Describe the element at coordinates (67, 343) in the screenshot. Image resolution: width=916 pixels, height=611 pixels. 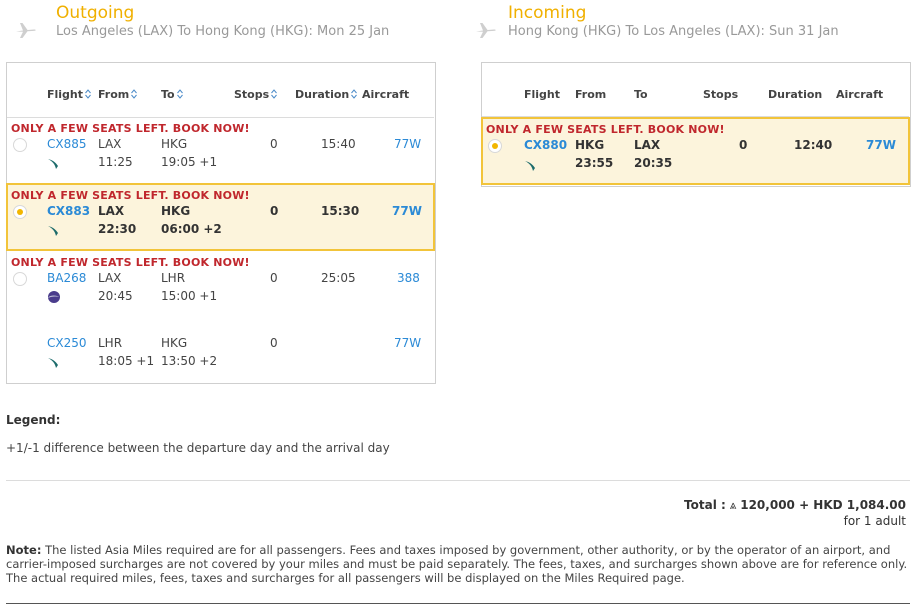
I see `flight-number-link: CX250` at that location.